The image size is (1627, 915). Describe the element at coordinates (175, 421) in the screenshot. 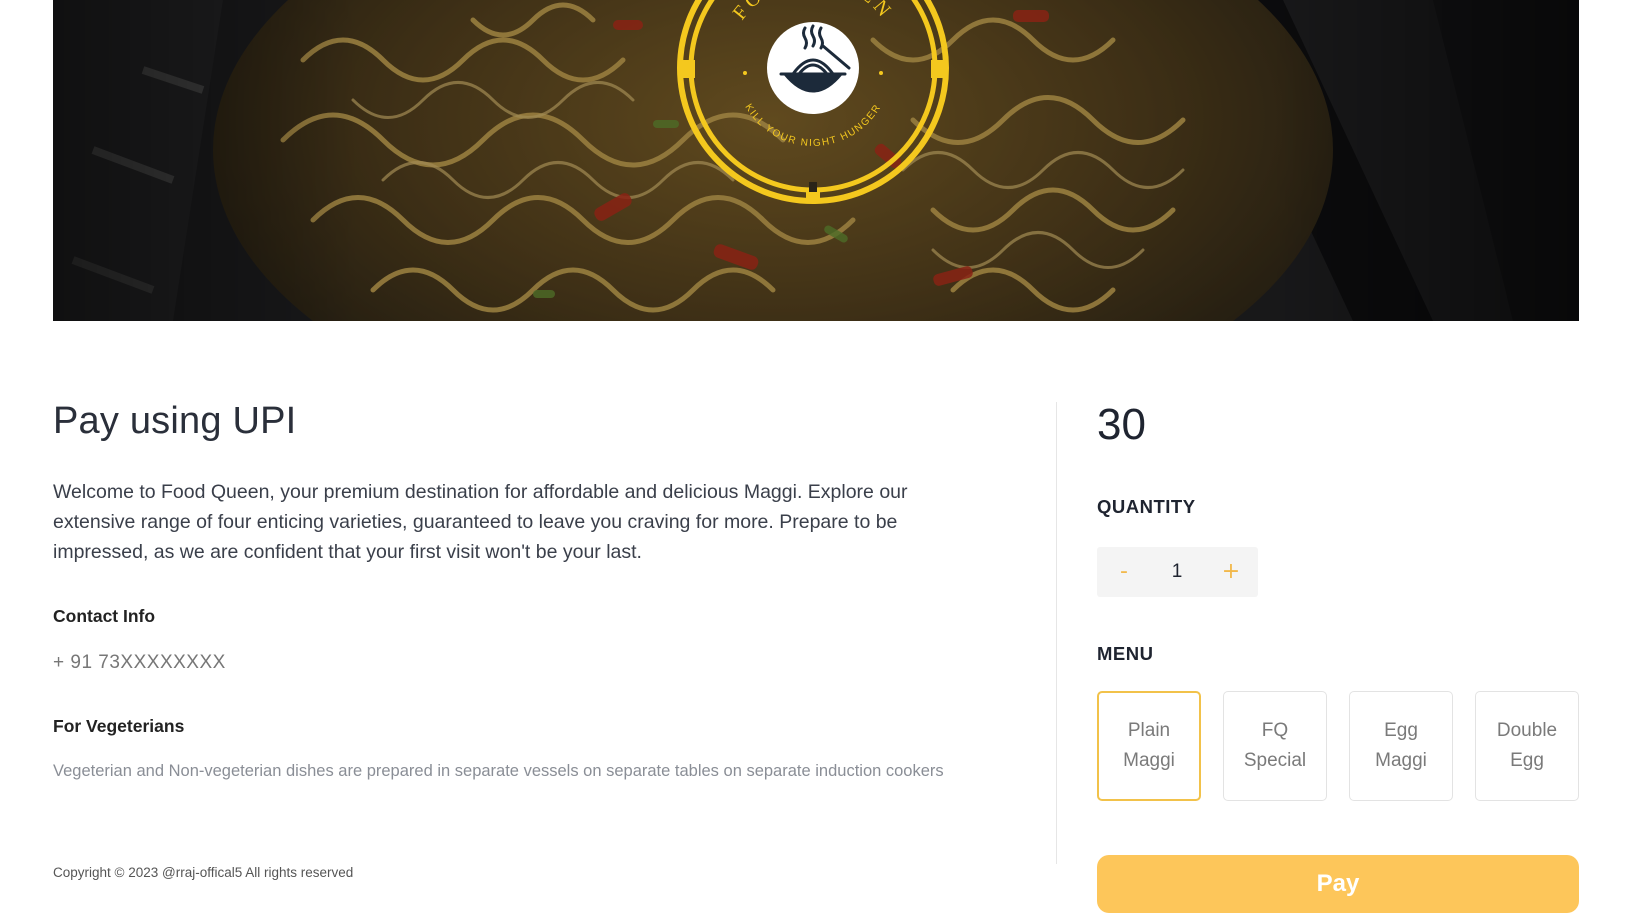

I see `page-title: Pay using UPI` at that location.